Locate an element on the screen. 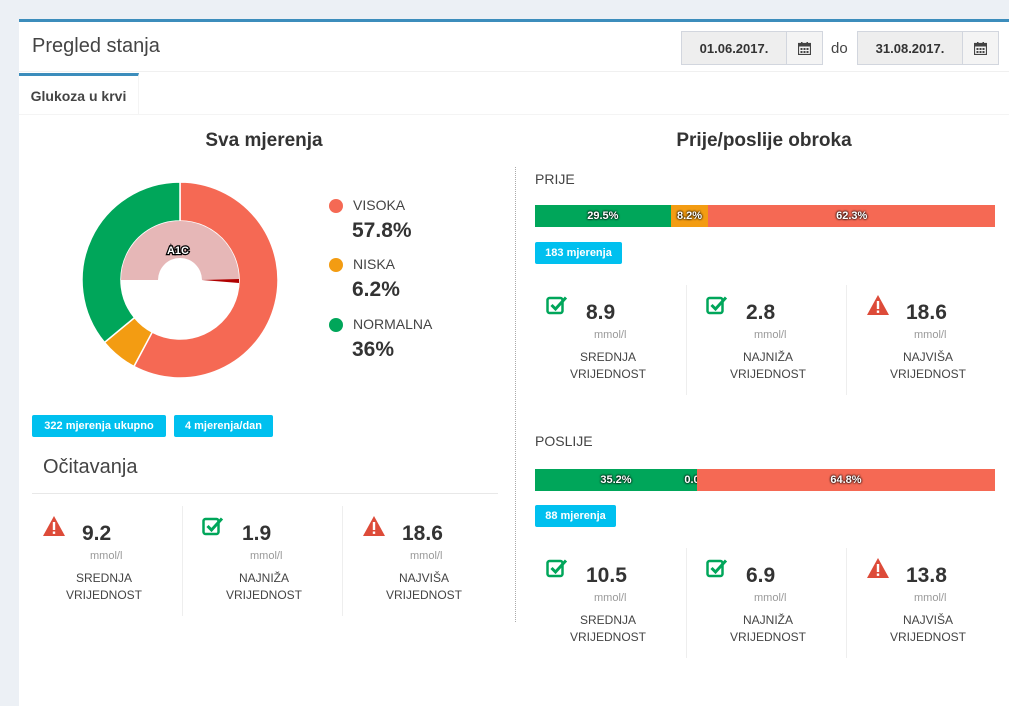  date-range-separator: do is located at coordinates (839, 48).